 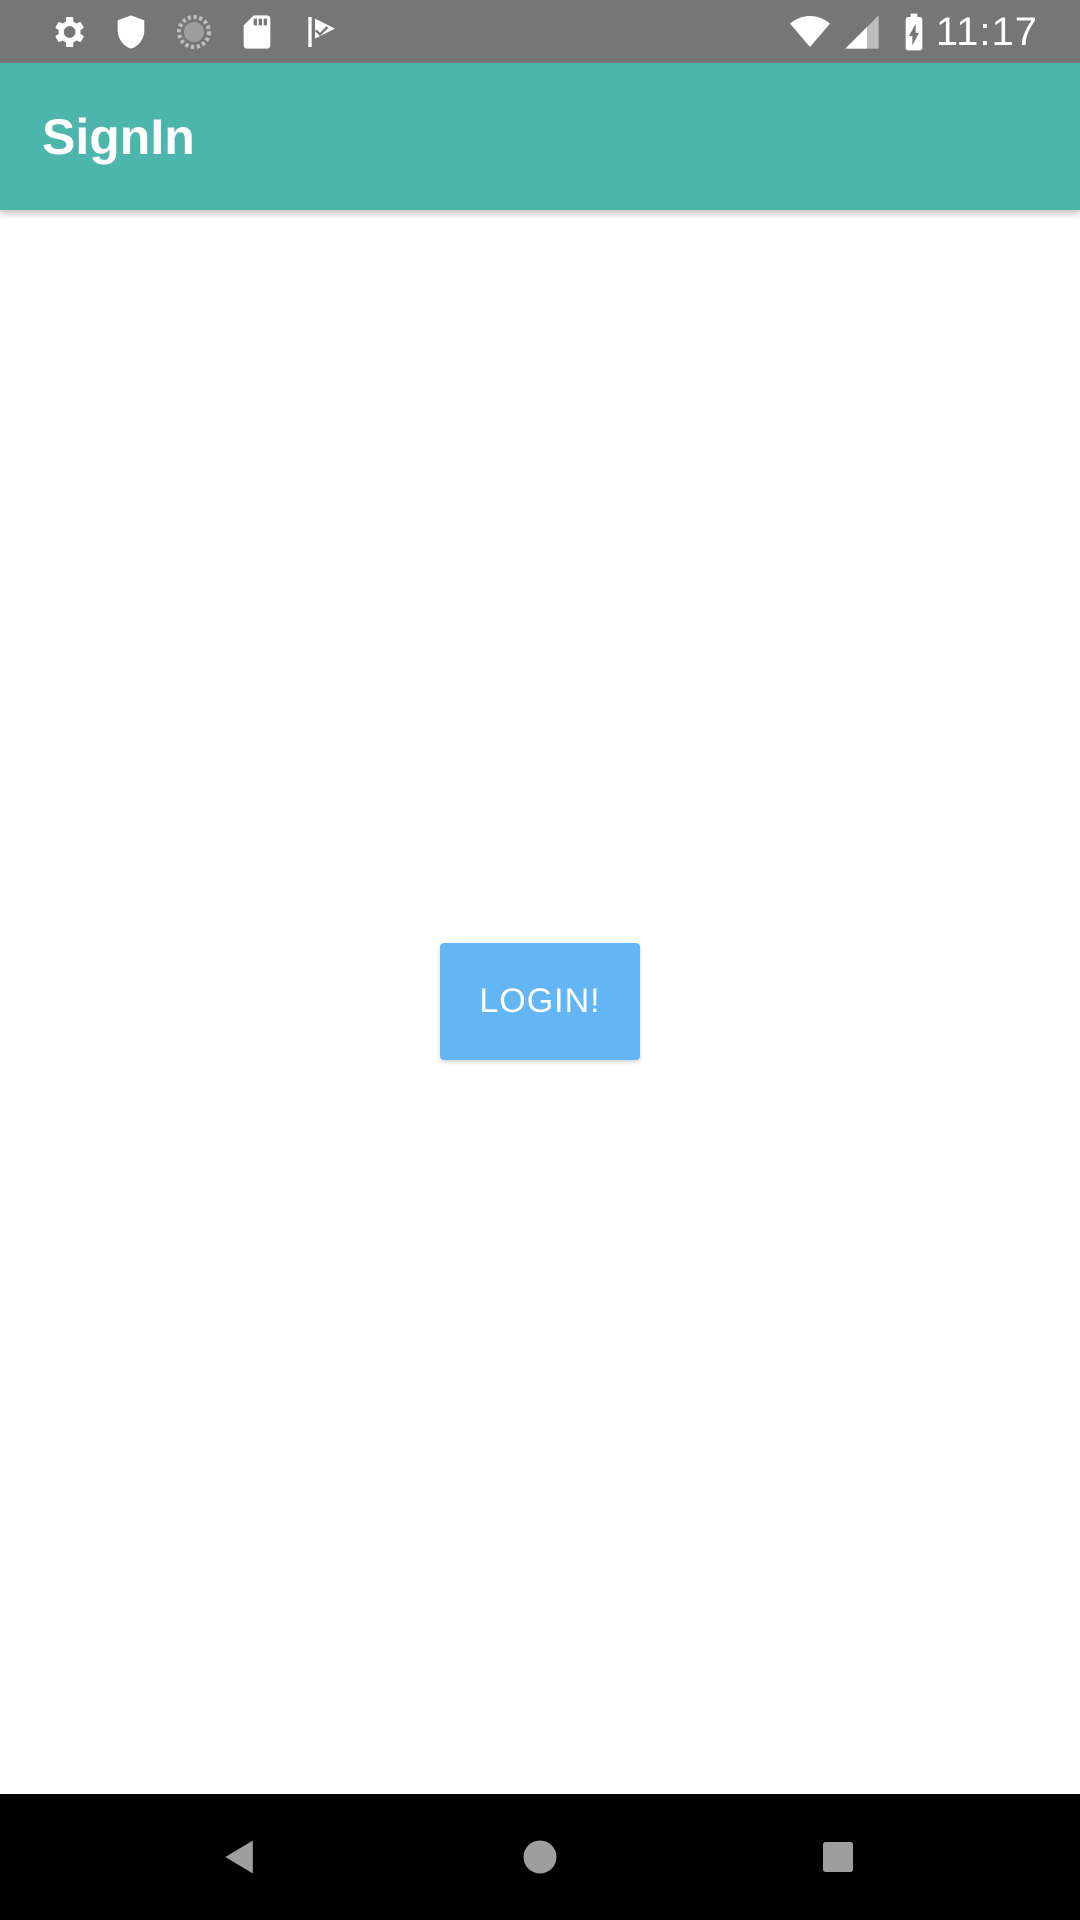 I want to click on status-bar: 11:17, so click(x=540, y=31).